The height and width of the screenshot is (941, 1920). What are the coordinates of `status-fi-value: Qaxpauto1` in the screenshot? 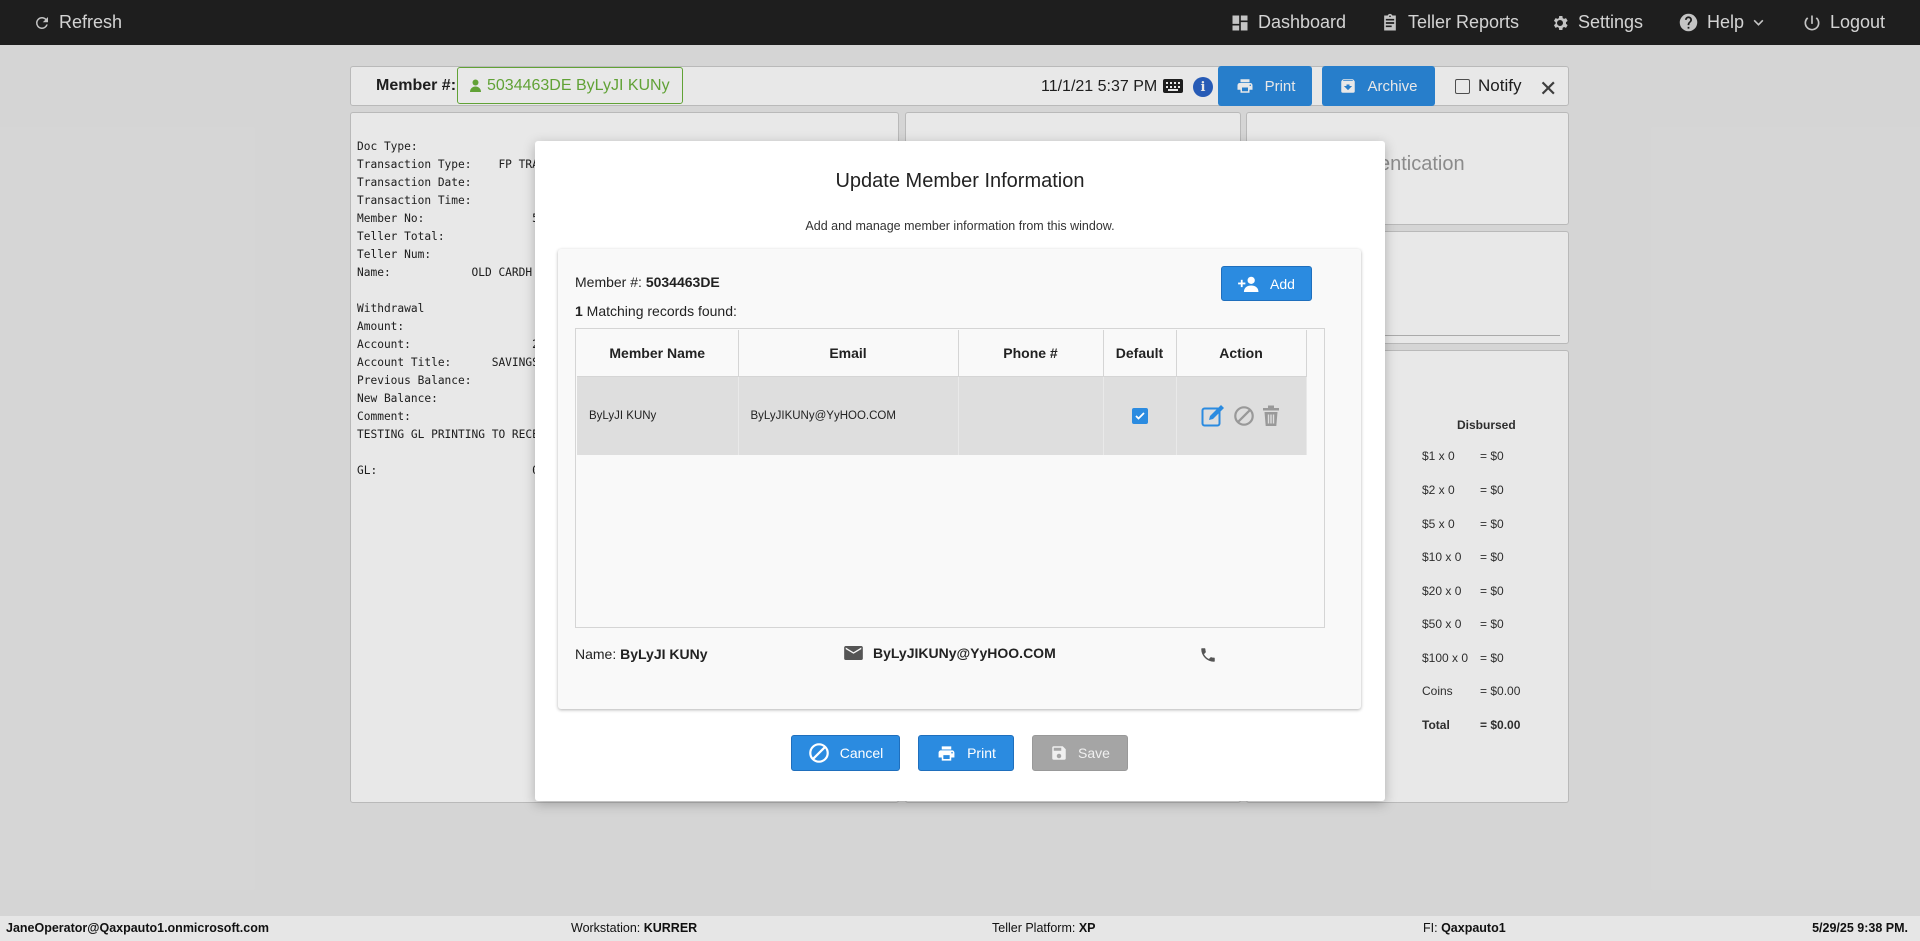 It's located at (1473, 928).